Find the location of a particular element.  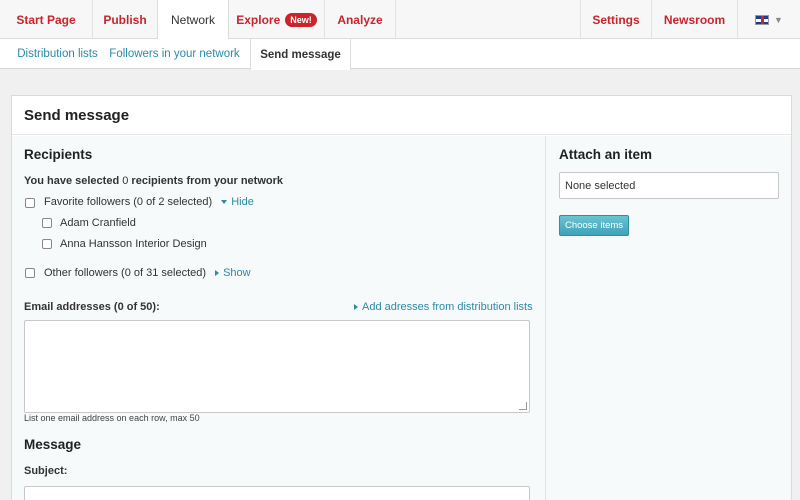

email-count: (0 of 50): is located at coordinates (136, 307).